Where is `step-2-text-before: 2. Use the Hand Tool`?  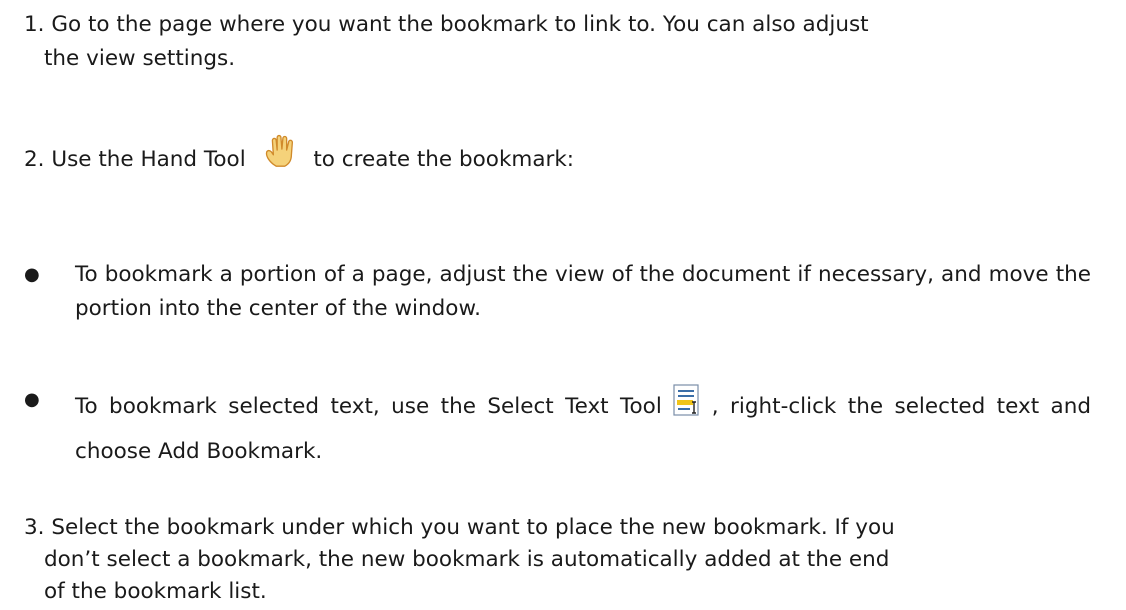
step-2-text-before: 2. Use the Hand Tool is located at coordinates (135, 159).